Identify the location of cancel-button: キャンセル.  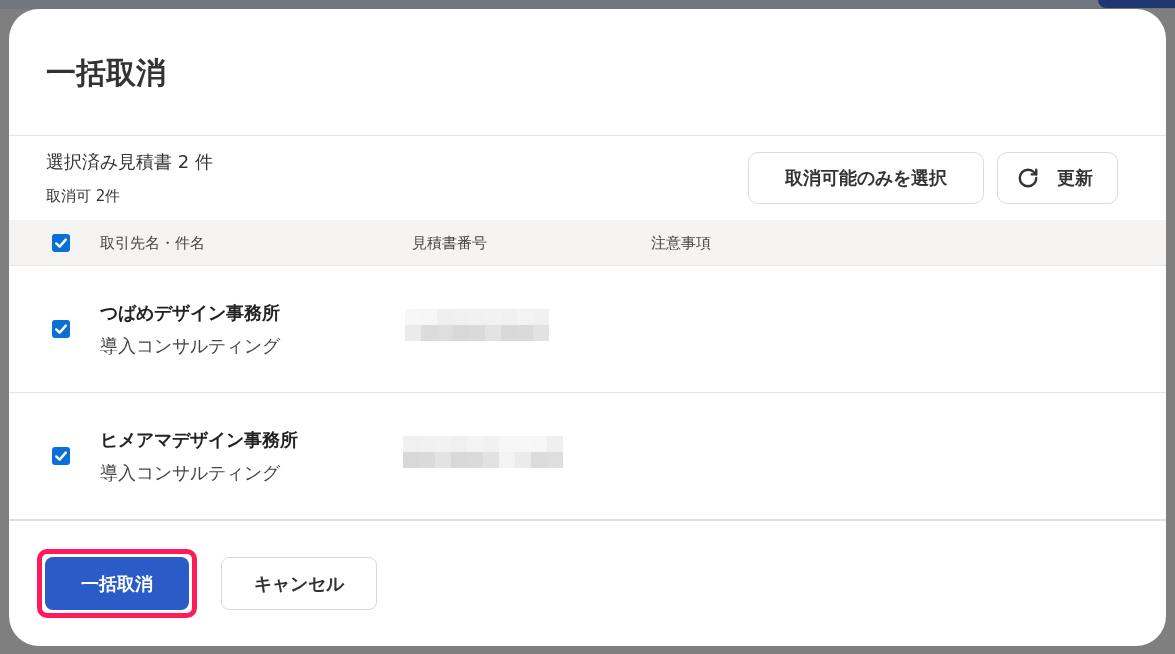
(299, 583).